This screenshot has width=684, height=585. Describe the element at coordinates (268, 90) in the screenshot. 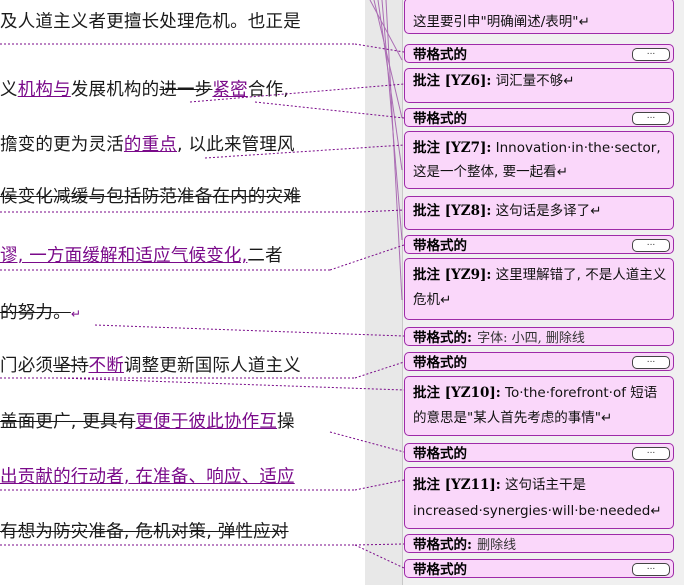

I see `doc-text: 合作,` at that location.